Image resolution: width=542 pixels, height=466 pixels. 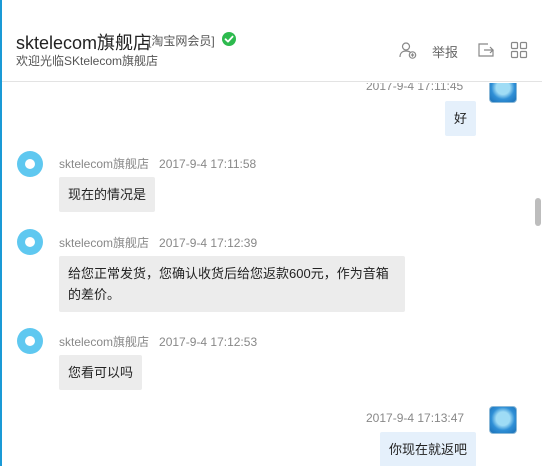 I want to click on message-timestamp: 2017-9-4 17:11:58, so click(x=208, y=164).